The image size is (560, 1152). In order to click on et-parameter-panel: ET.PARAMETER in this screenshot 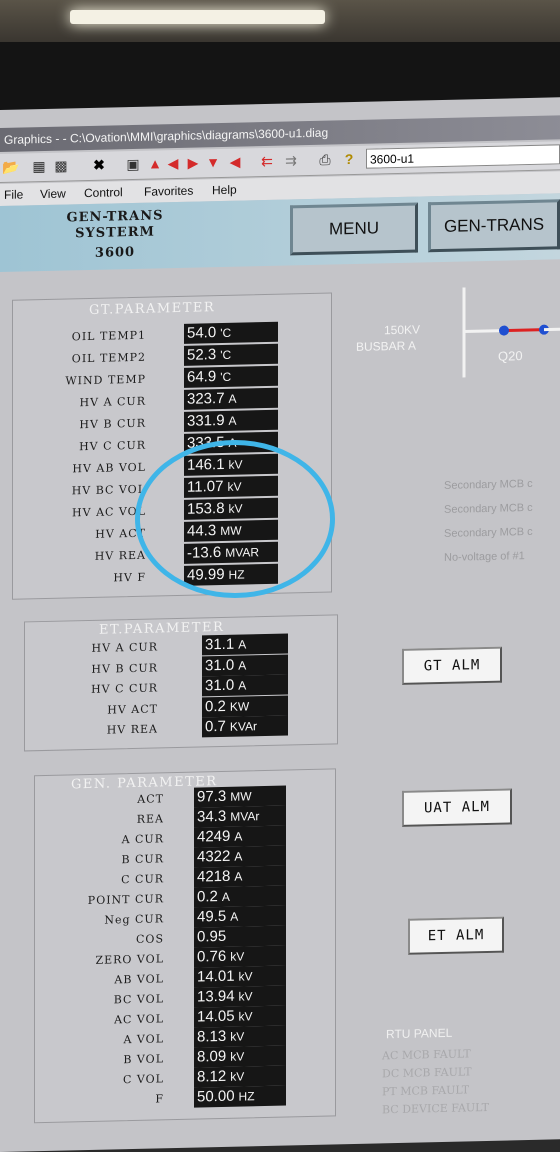, I will do `click(181, 683)`.